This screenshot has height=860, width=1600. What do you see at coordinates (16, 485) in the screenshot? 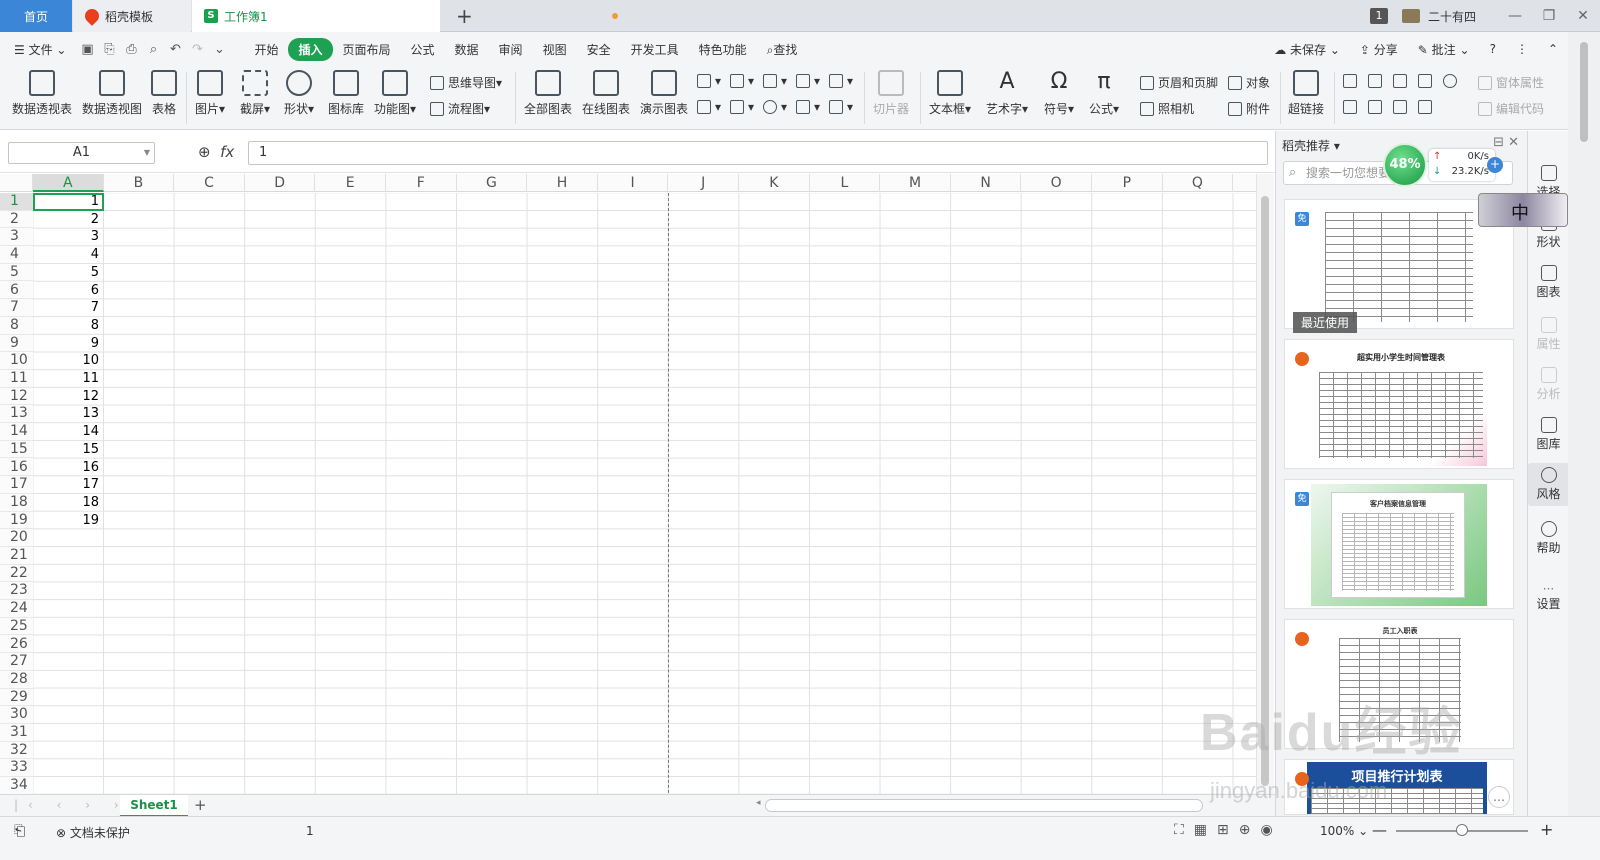
I see `row-header: 17` at bounding box center [16, 485].